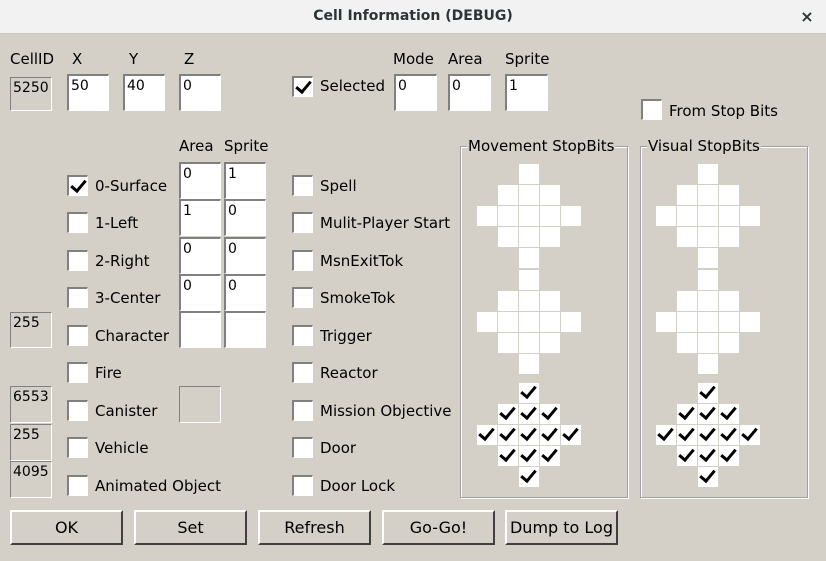 This screenshot has width=826, height=561. Describe the element at coordinates (302, 447) in the screenshot. I see `flag-checkbox-door` at that location.